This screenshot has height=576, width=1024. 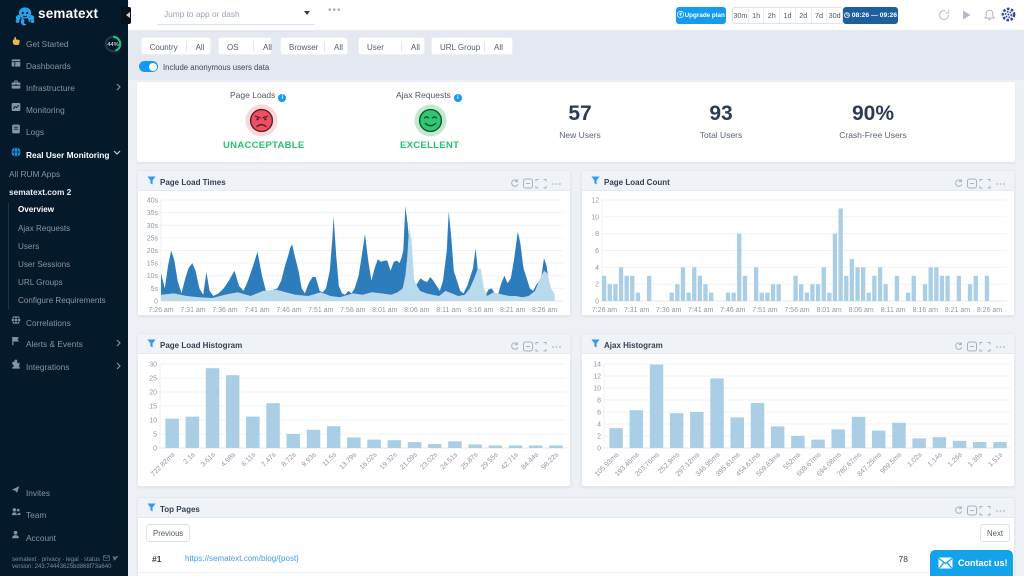 I want to click on svg-text: 20, so click(x=153, y=393).